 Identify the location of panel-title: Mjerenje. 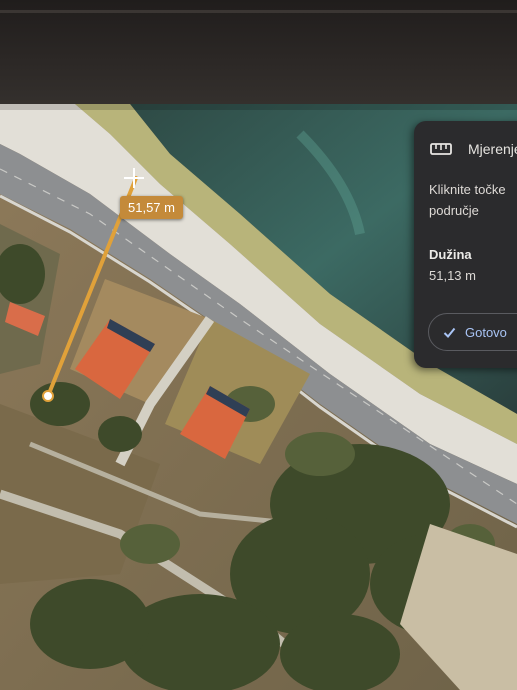
(492, 149).